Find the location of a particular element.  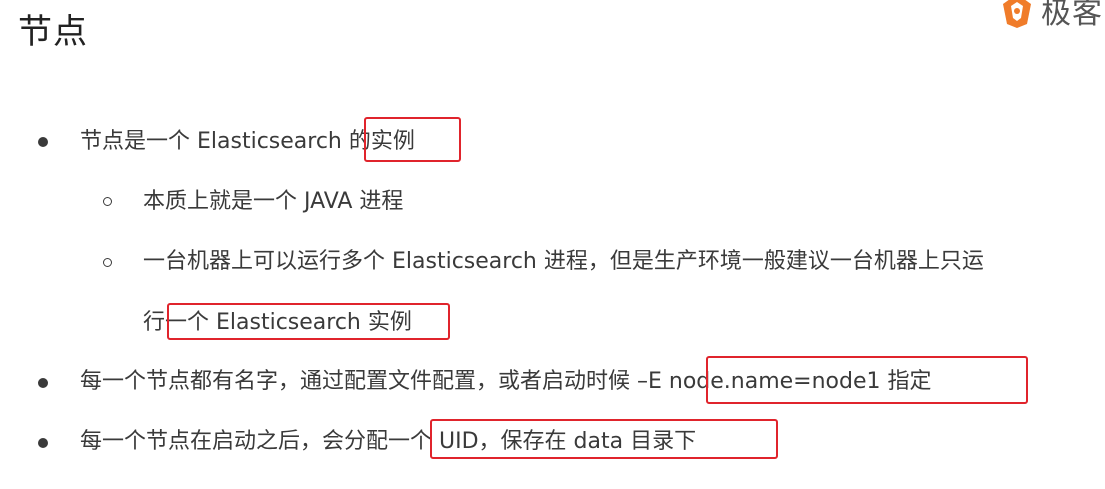

slide-title: 节点 is located at coordinates (53, 32).